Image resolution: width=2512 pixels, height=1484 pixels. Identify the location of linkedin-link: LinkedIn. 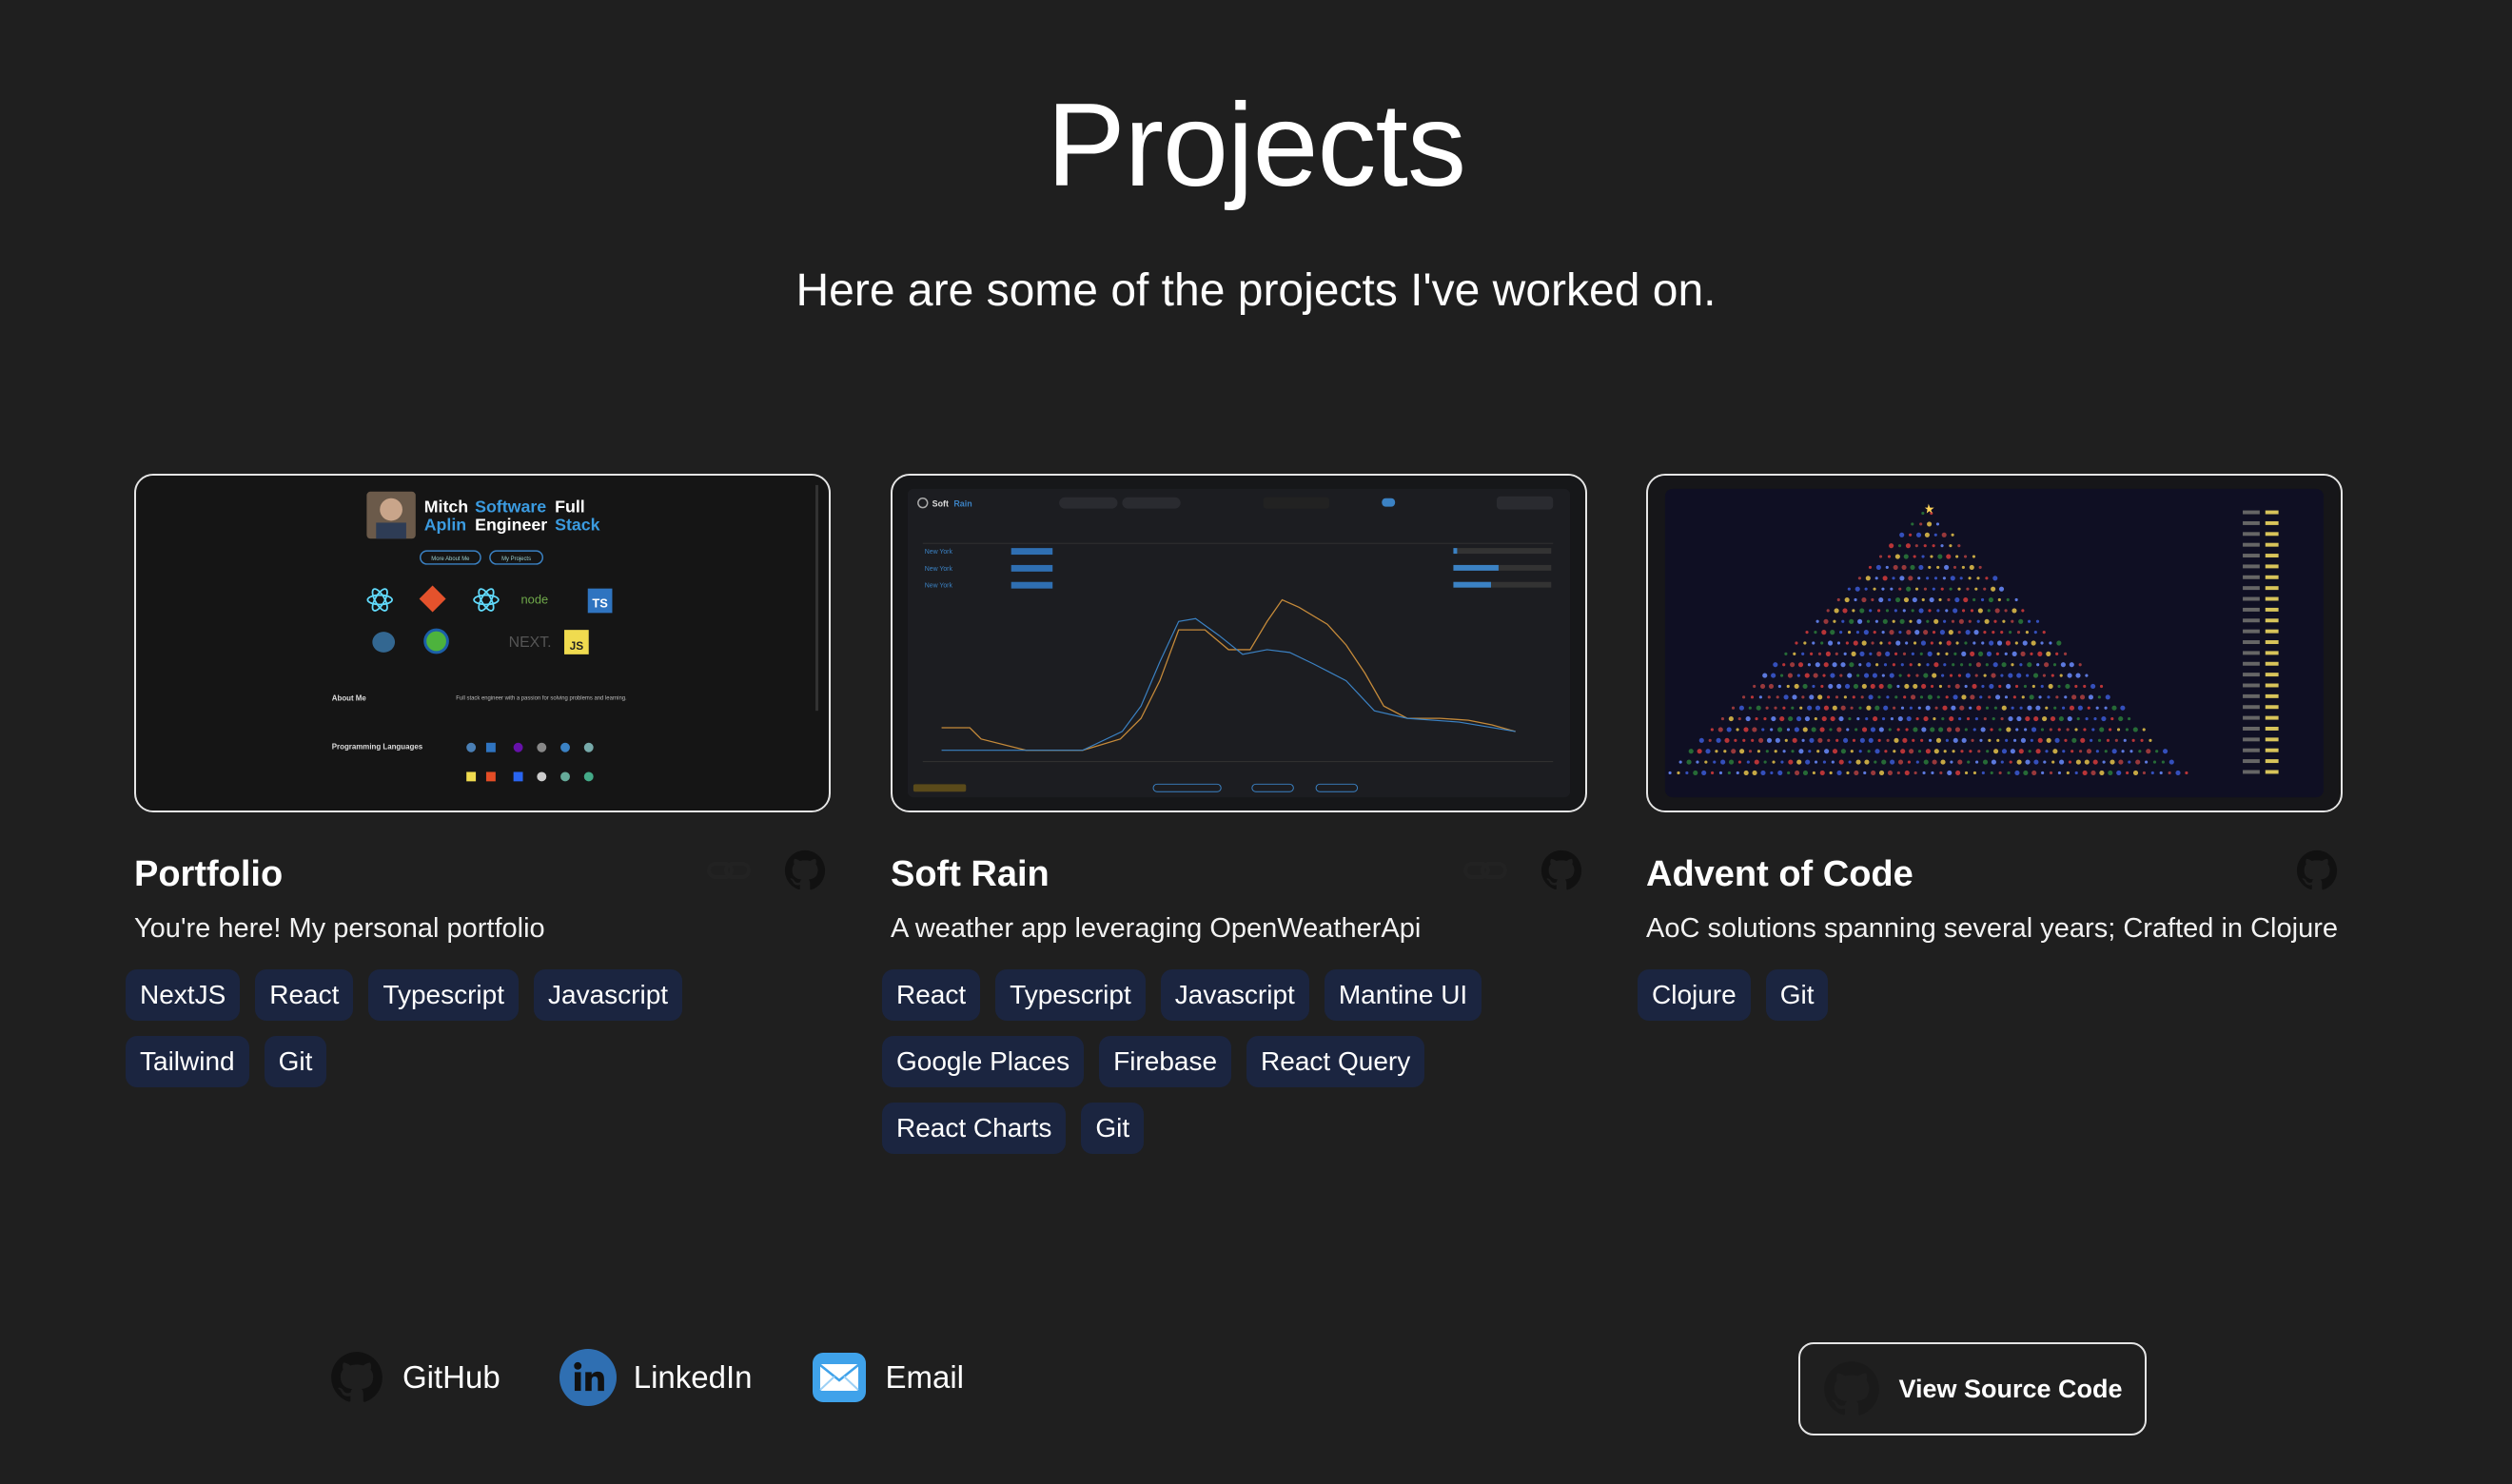
(656, 1377).